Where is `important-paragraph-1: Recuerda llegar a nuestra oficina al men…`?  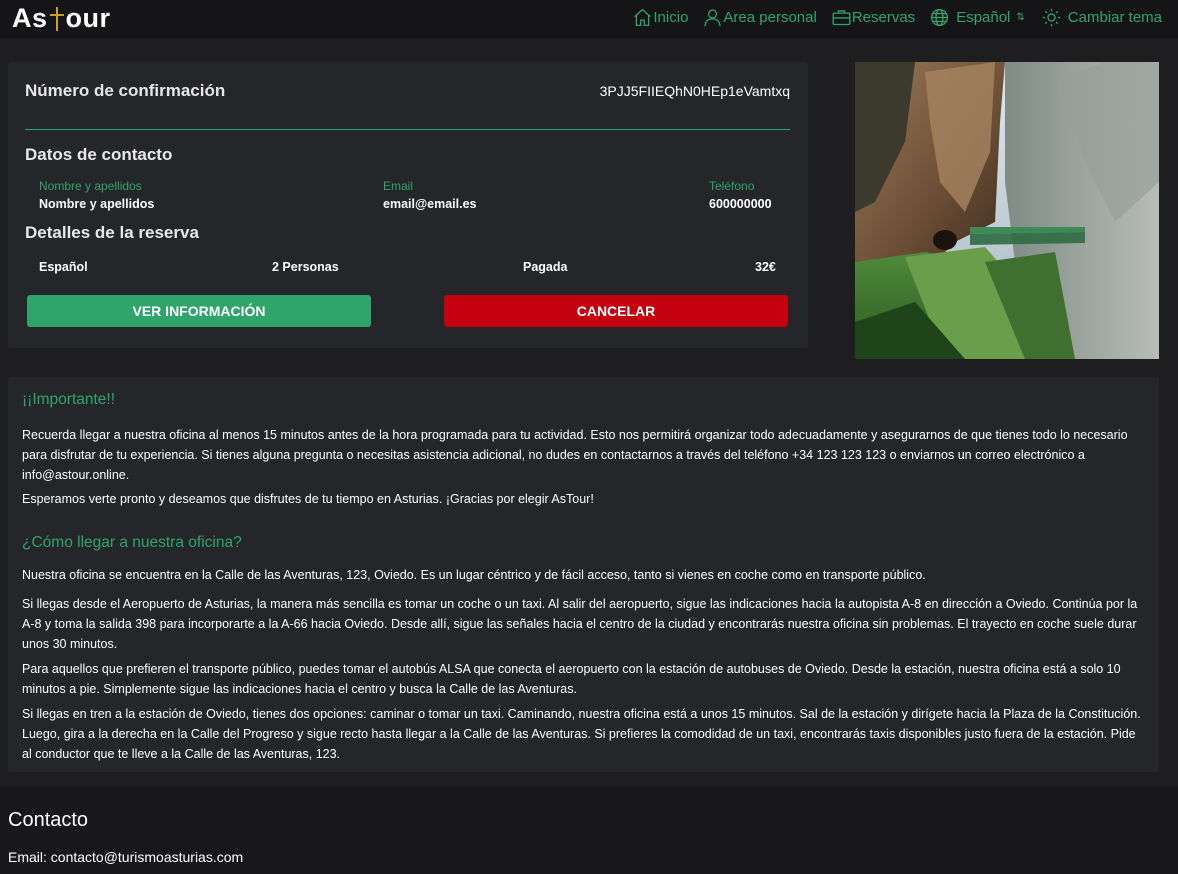 important-paragraph-1: Recuerda llegar a nuestra oficina al men… is located at coordinates (575, 455).